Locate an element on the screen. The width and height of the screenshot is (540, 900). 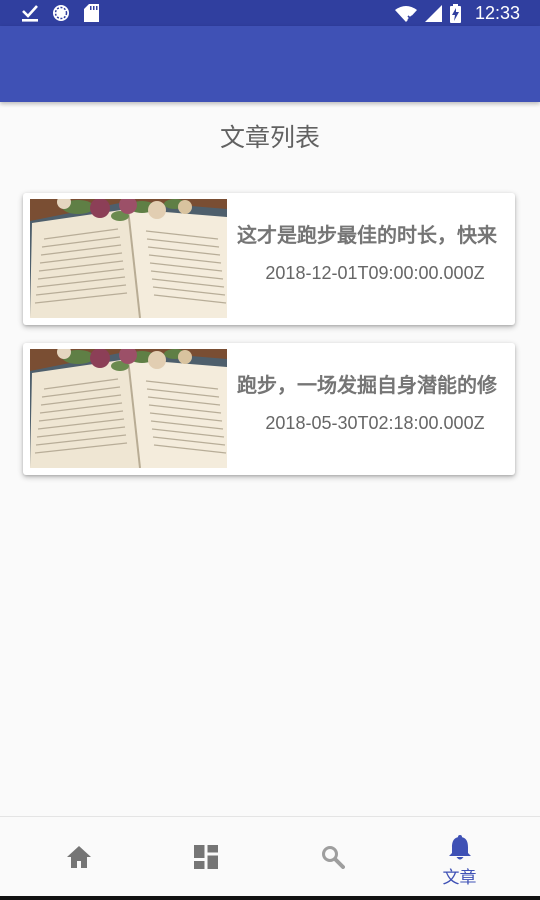
status-time: 12:33 is located at coordinates (497, 12).